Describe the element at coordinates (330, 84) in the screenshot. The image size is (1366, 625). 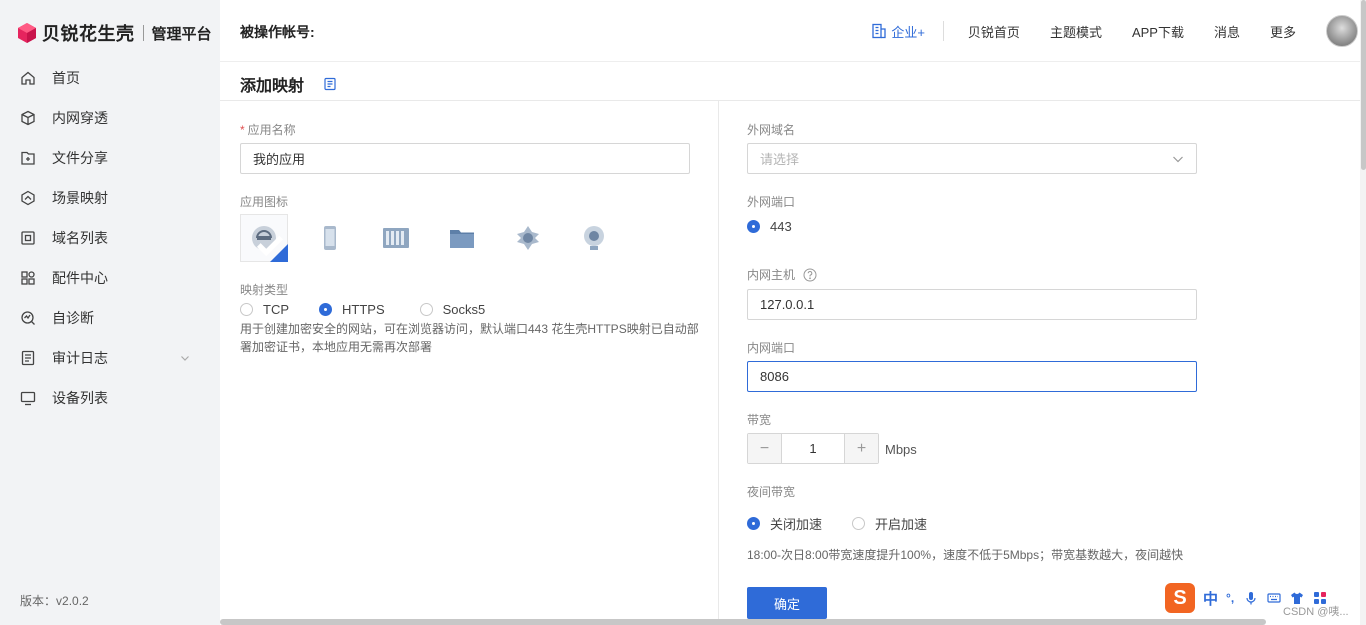
I see `doc-icon` at that location.